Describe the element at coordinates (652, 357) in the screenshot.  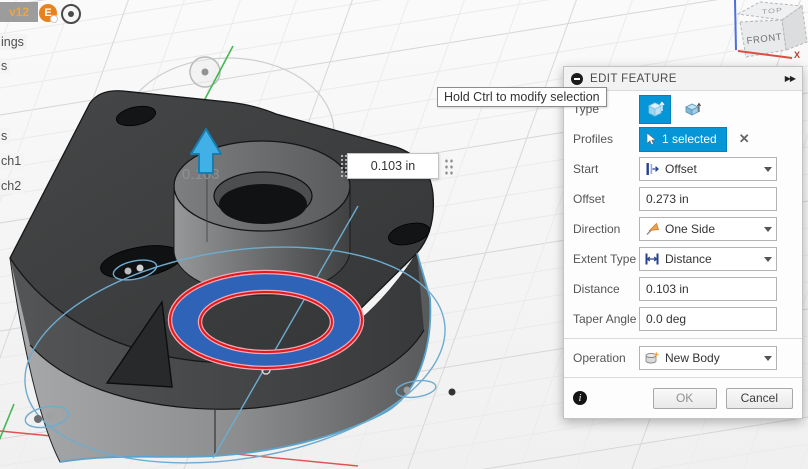
I see `new-body-icon` at that location.